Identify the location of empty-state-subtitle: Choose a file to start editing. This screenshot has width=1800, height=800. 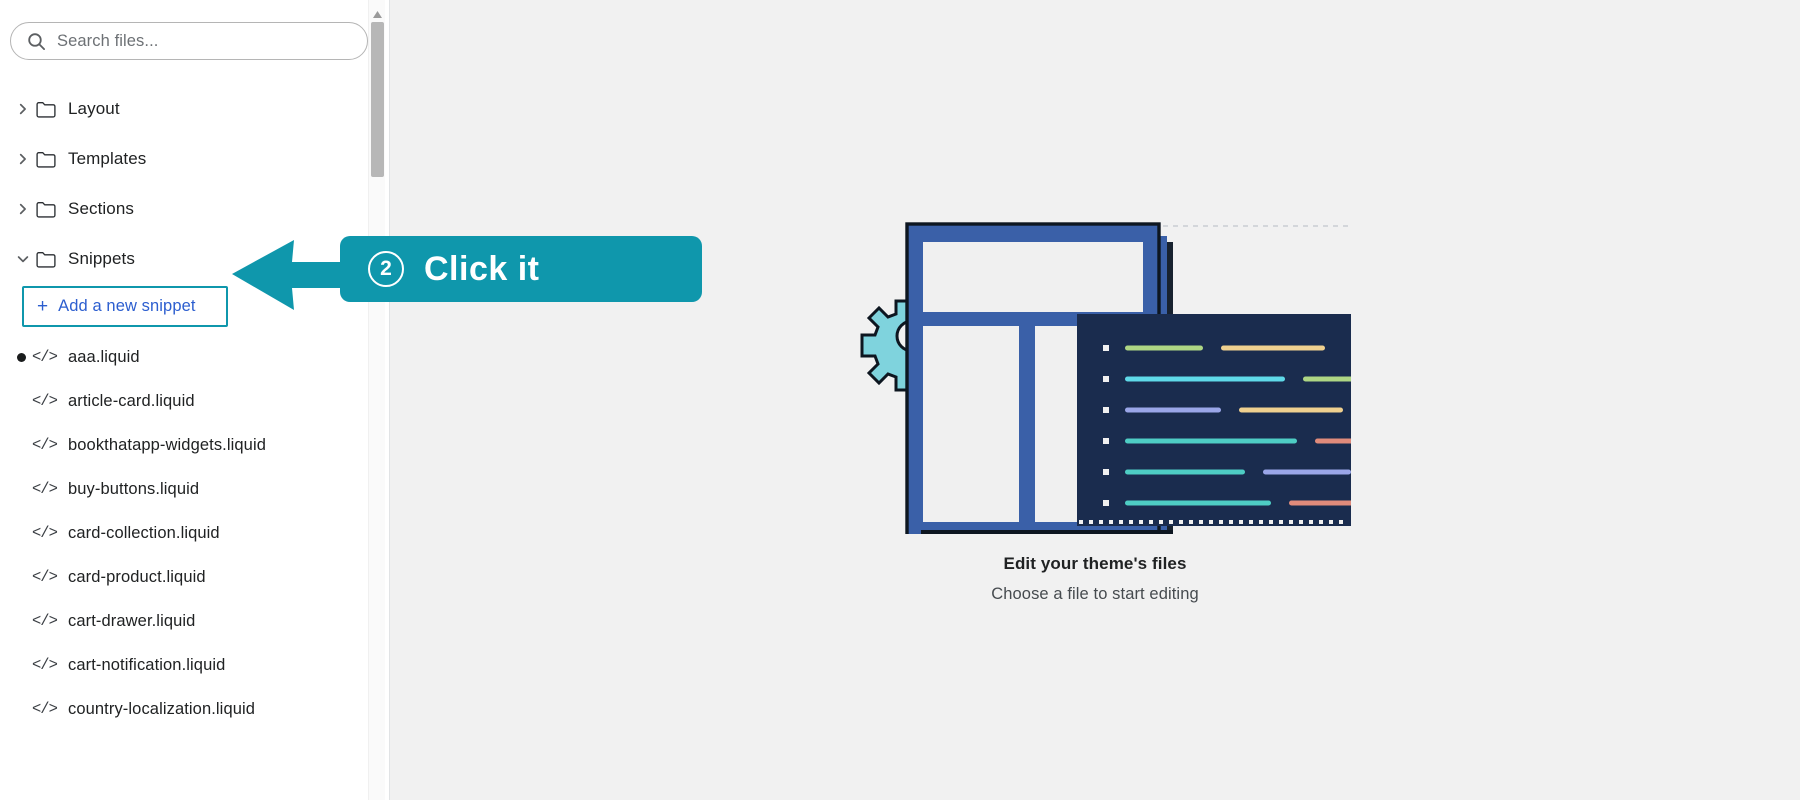
(1095, 594).